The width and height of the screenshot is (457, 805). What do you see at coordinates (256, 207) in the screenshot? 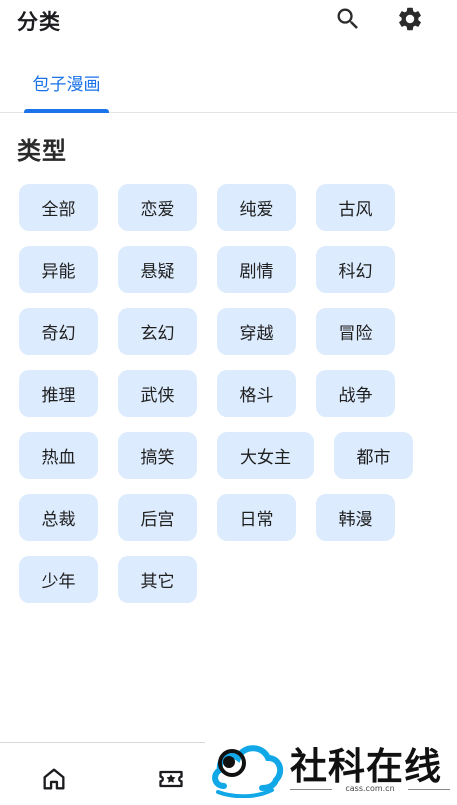
I see `genre-chip: 纯爱` at bounding box center [256, 207].